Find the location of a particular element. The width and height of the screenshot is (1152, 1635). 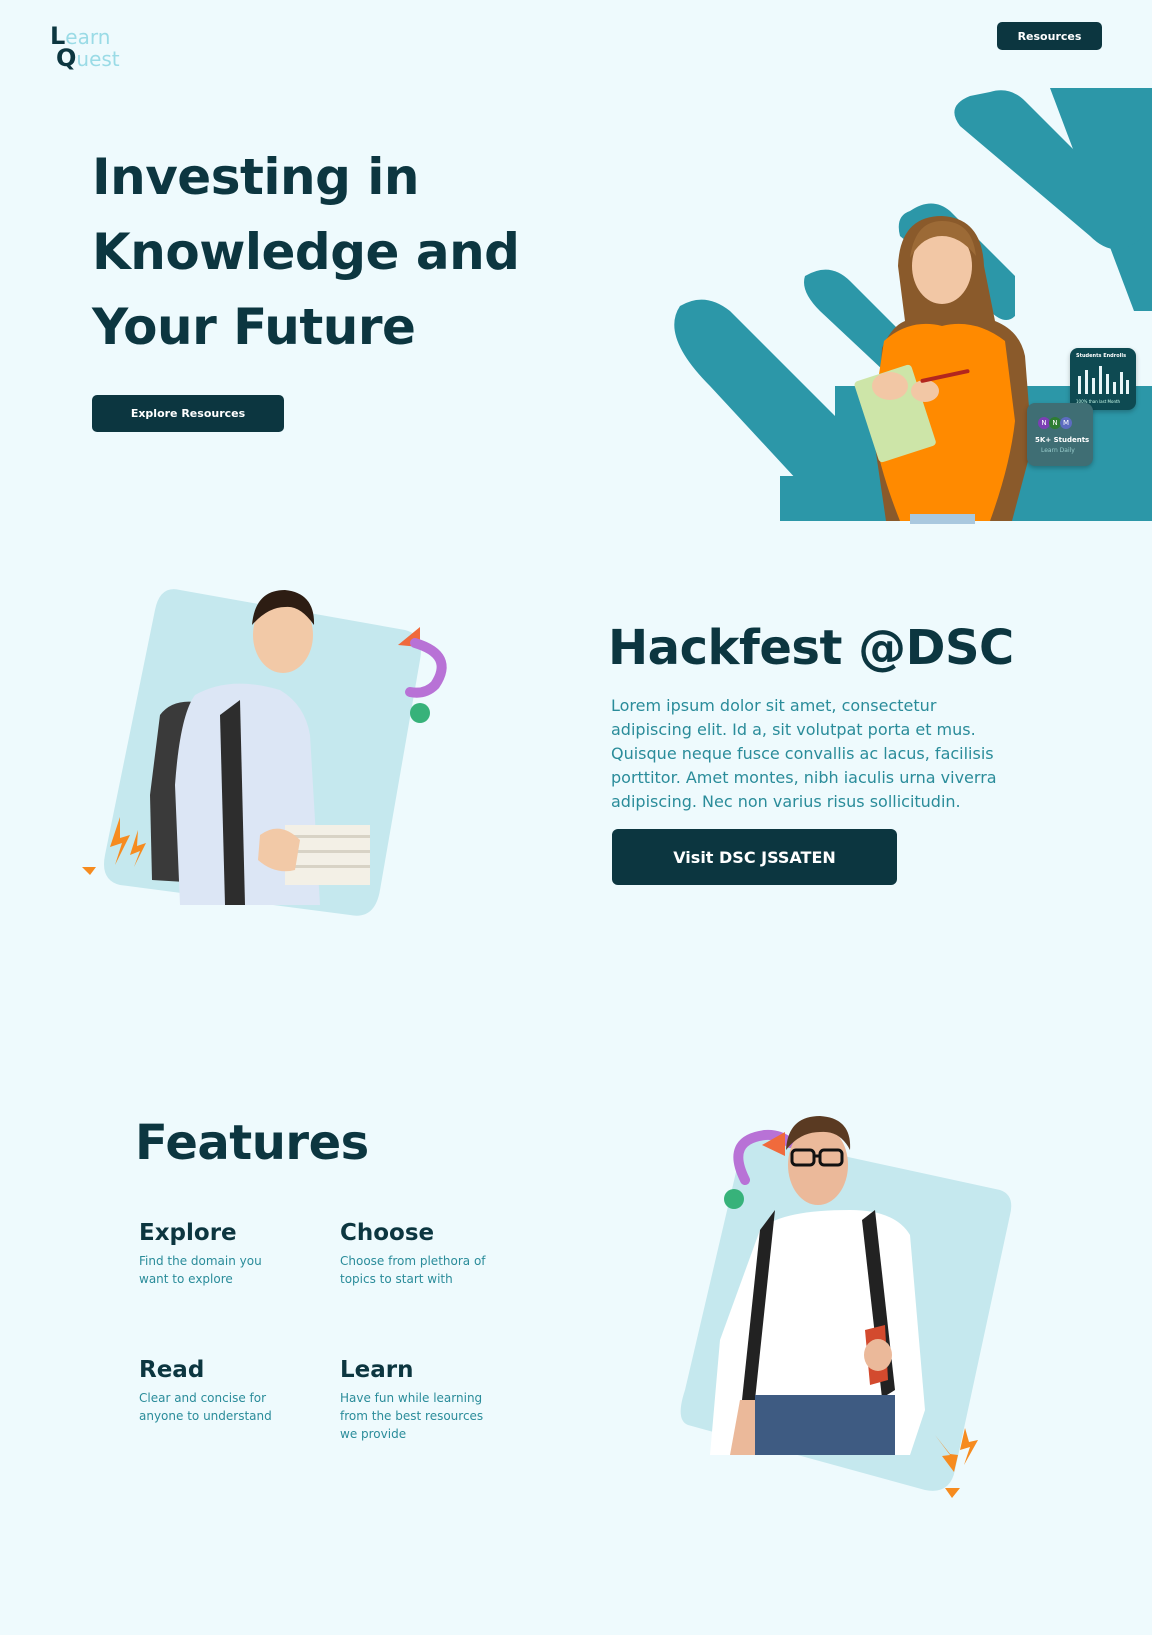

feature-title: Read is located at coordinates (172, 1370).